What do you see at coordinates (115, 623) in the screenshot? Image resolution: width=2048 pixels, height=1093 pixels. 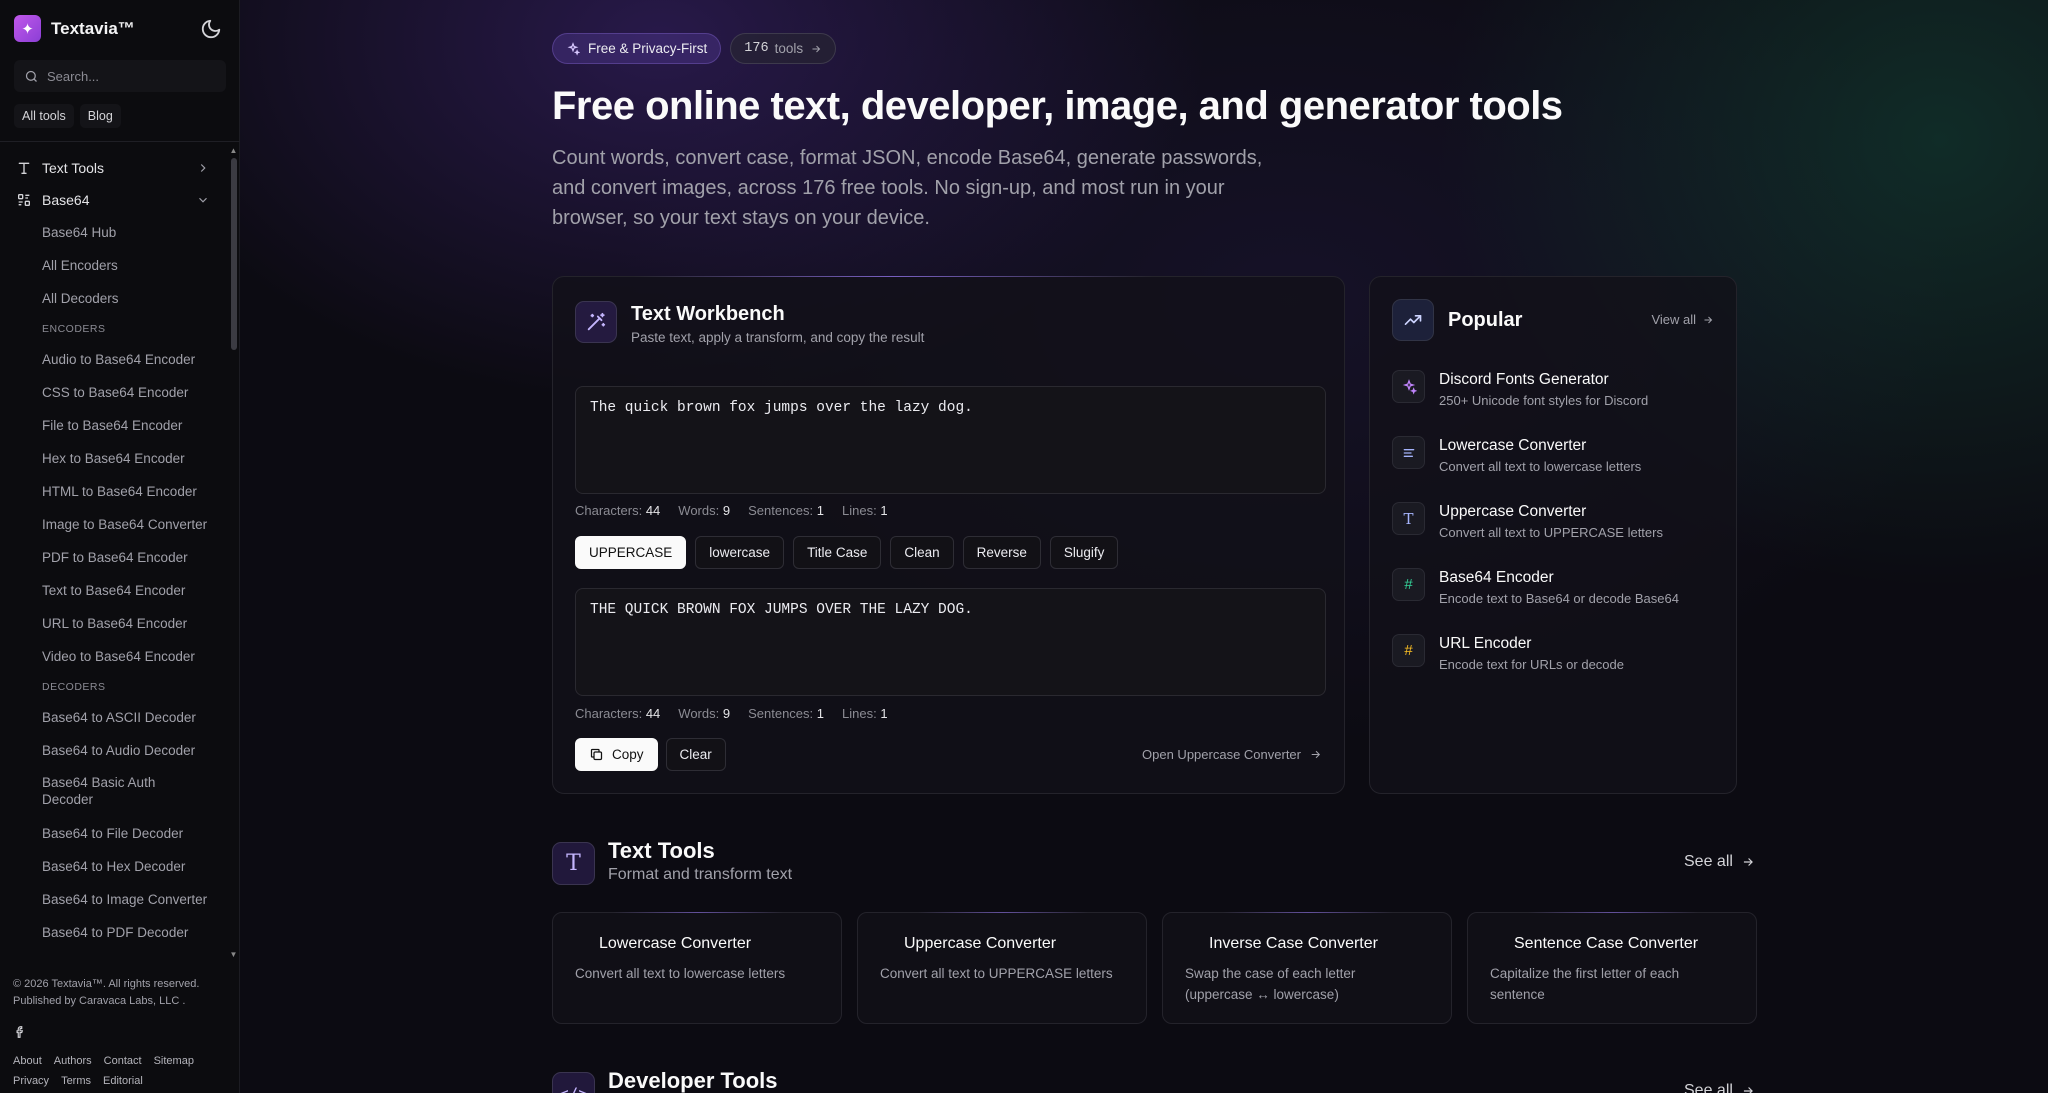 I see `sidebar-item: URL to Base64 Encoder` at bounding box center [115, 623].